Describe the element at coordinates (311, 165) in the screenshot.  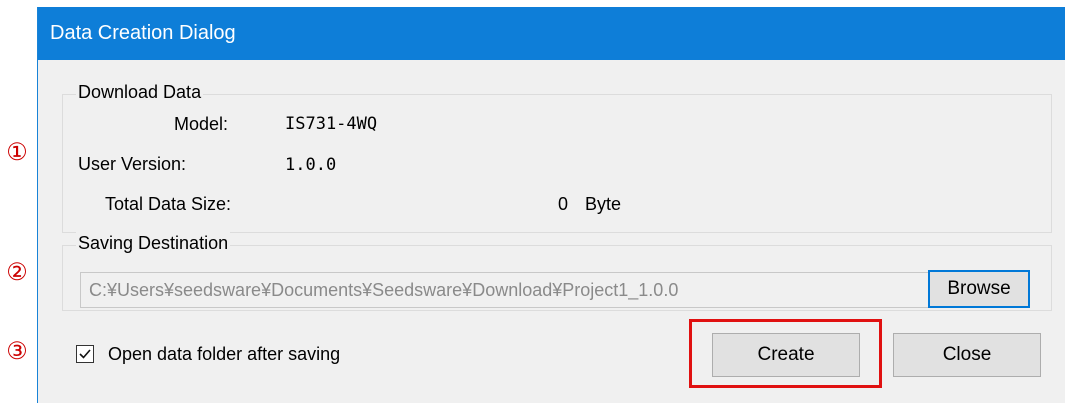
I see `user-version-value: 1.0.0` at that location.